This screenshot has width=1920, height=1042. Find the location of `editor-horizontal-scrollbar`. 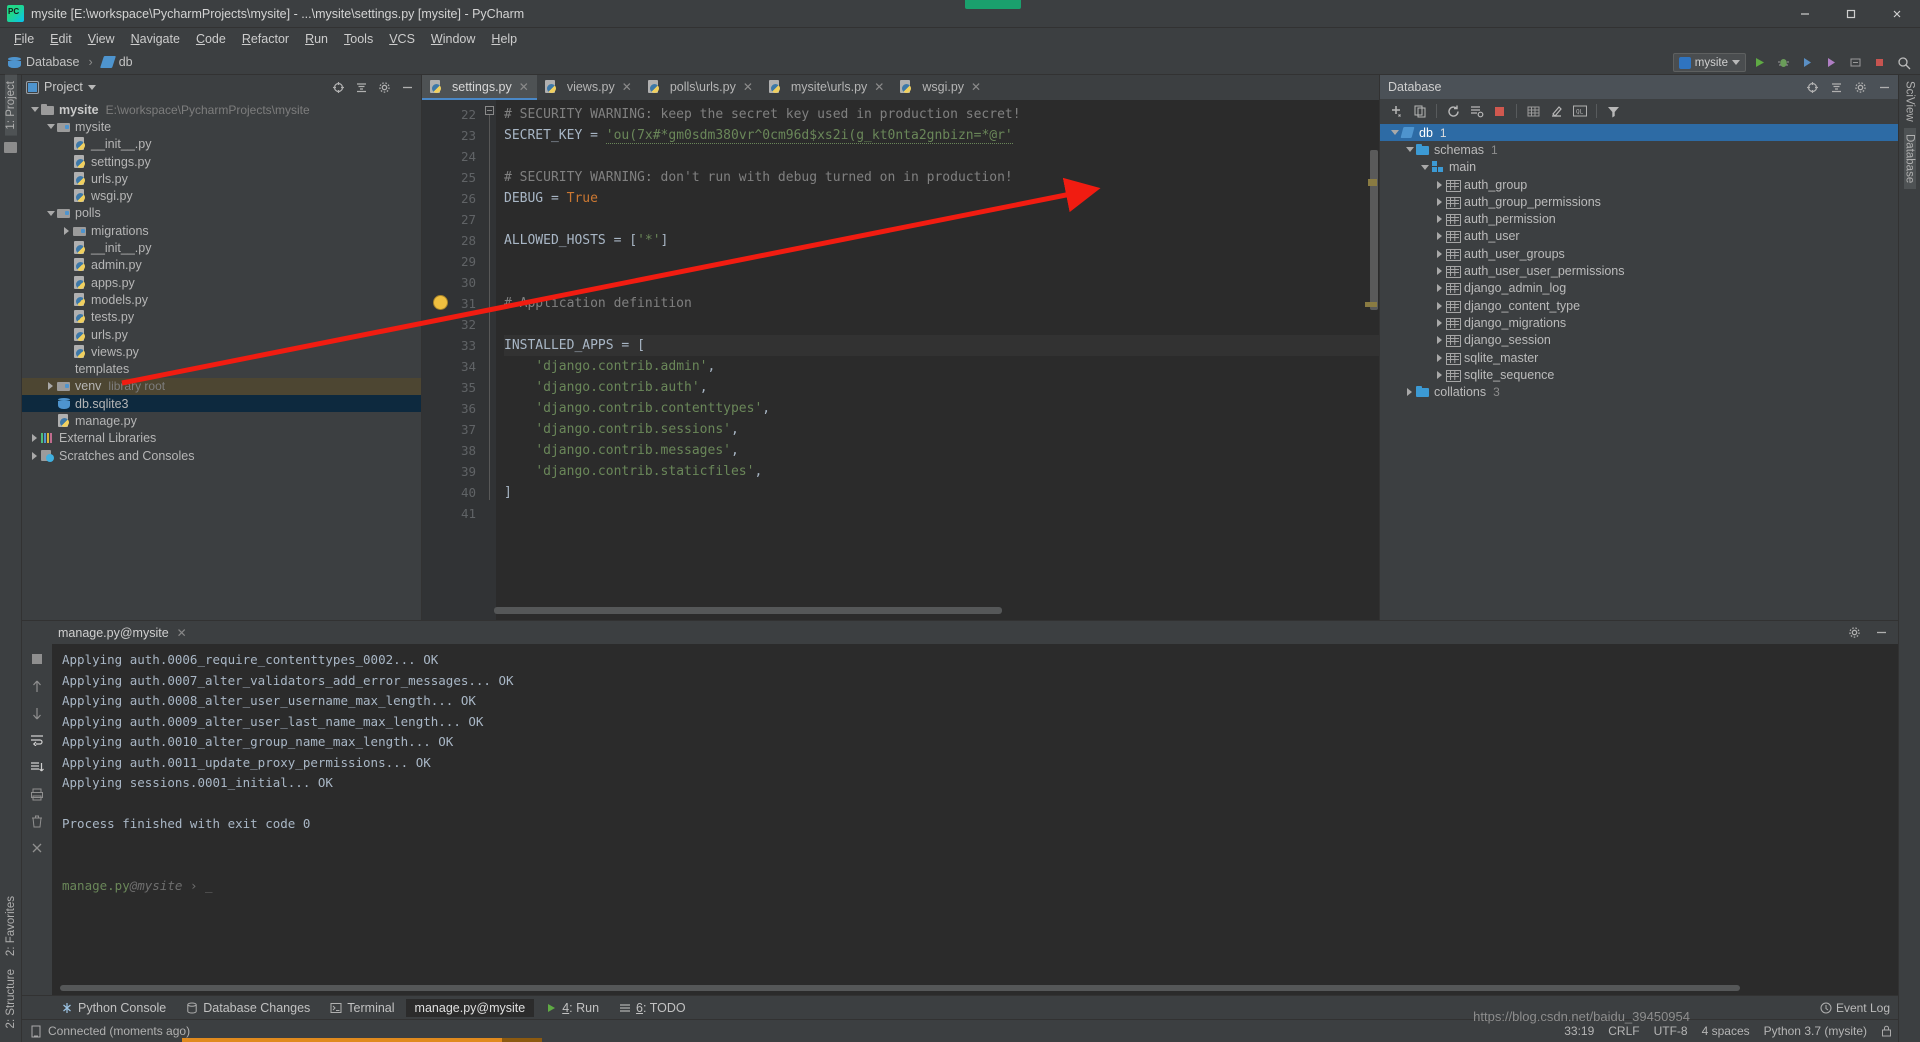

editor-horizontal-scrollbar is located at coordinates (748, 610).